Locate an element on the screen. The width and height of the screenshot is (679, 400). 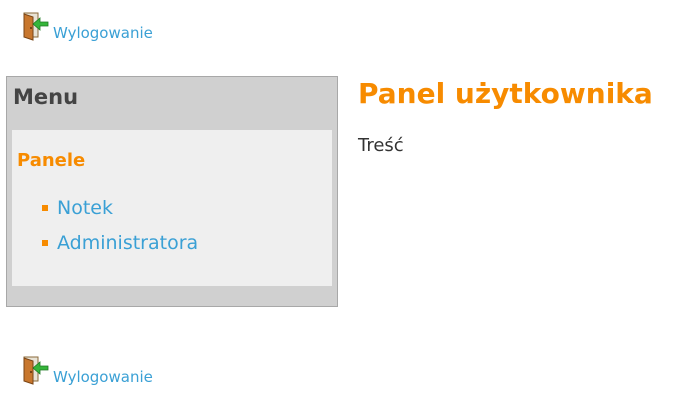
menu-link-notek: Notek is located at coordinates (85, 208).